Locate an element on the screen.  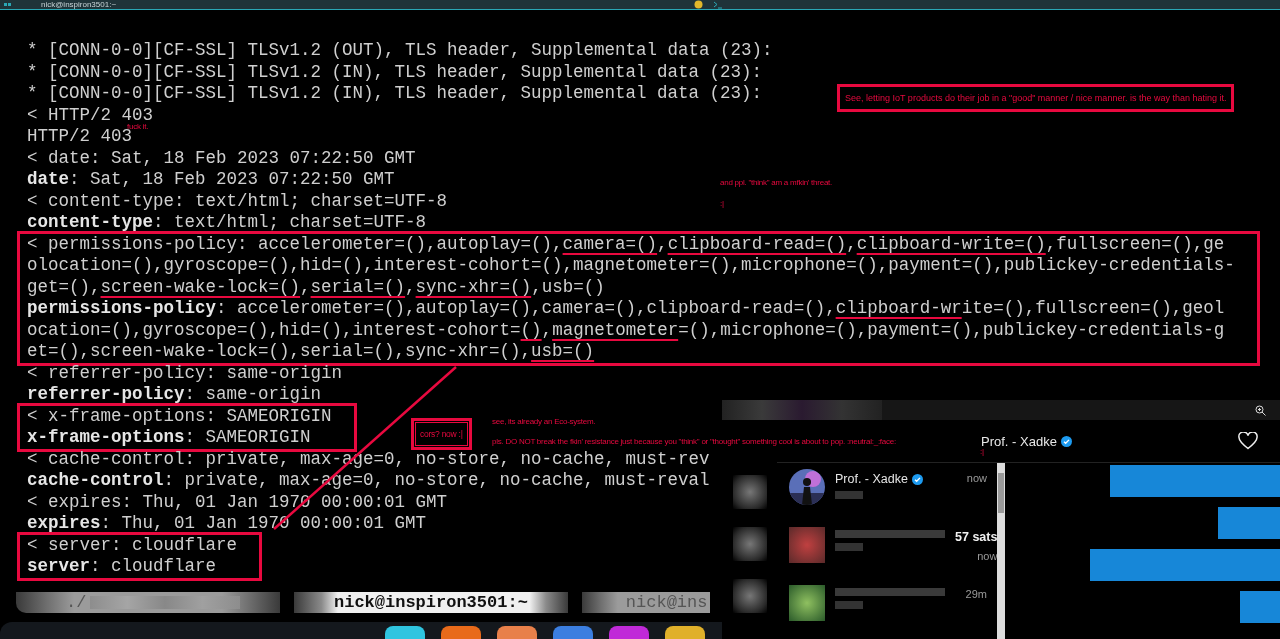
terminal-line: referrer-policy: same-origin is located at coordinates (174, 395).